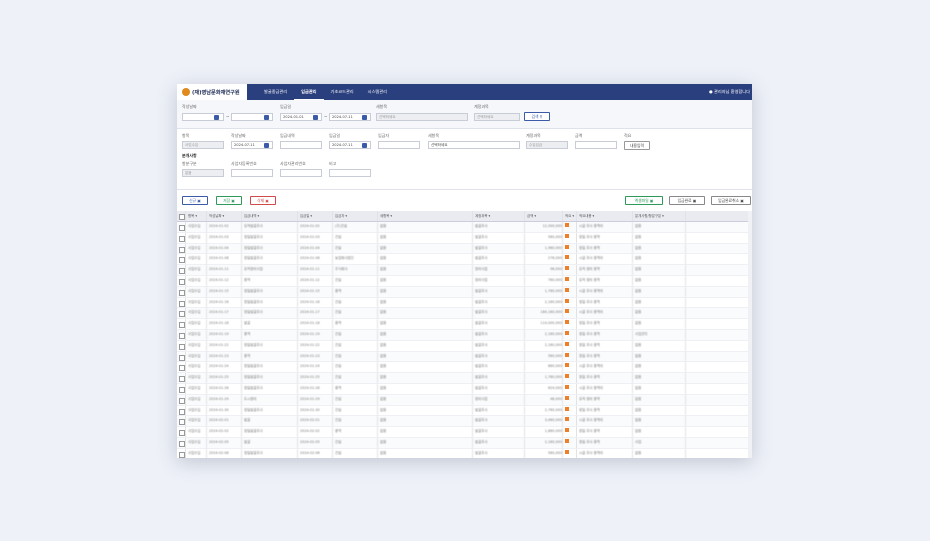 This screenshot has width=930, height=541. What do you see at coordinates (596, 145) in the screenshot?
I see `amount-input` at bounding box center [596, 145].